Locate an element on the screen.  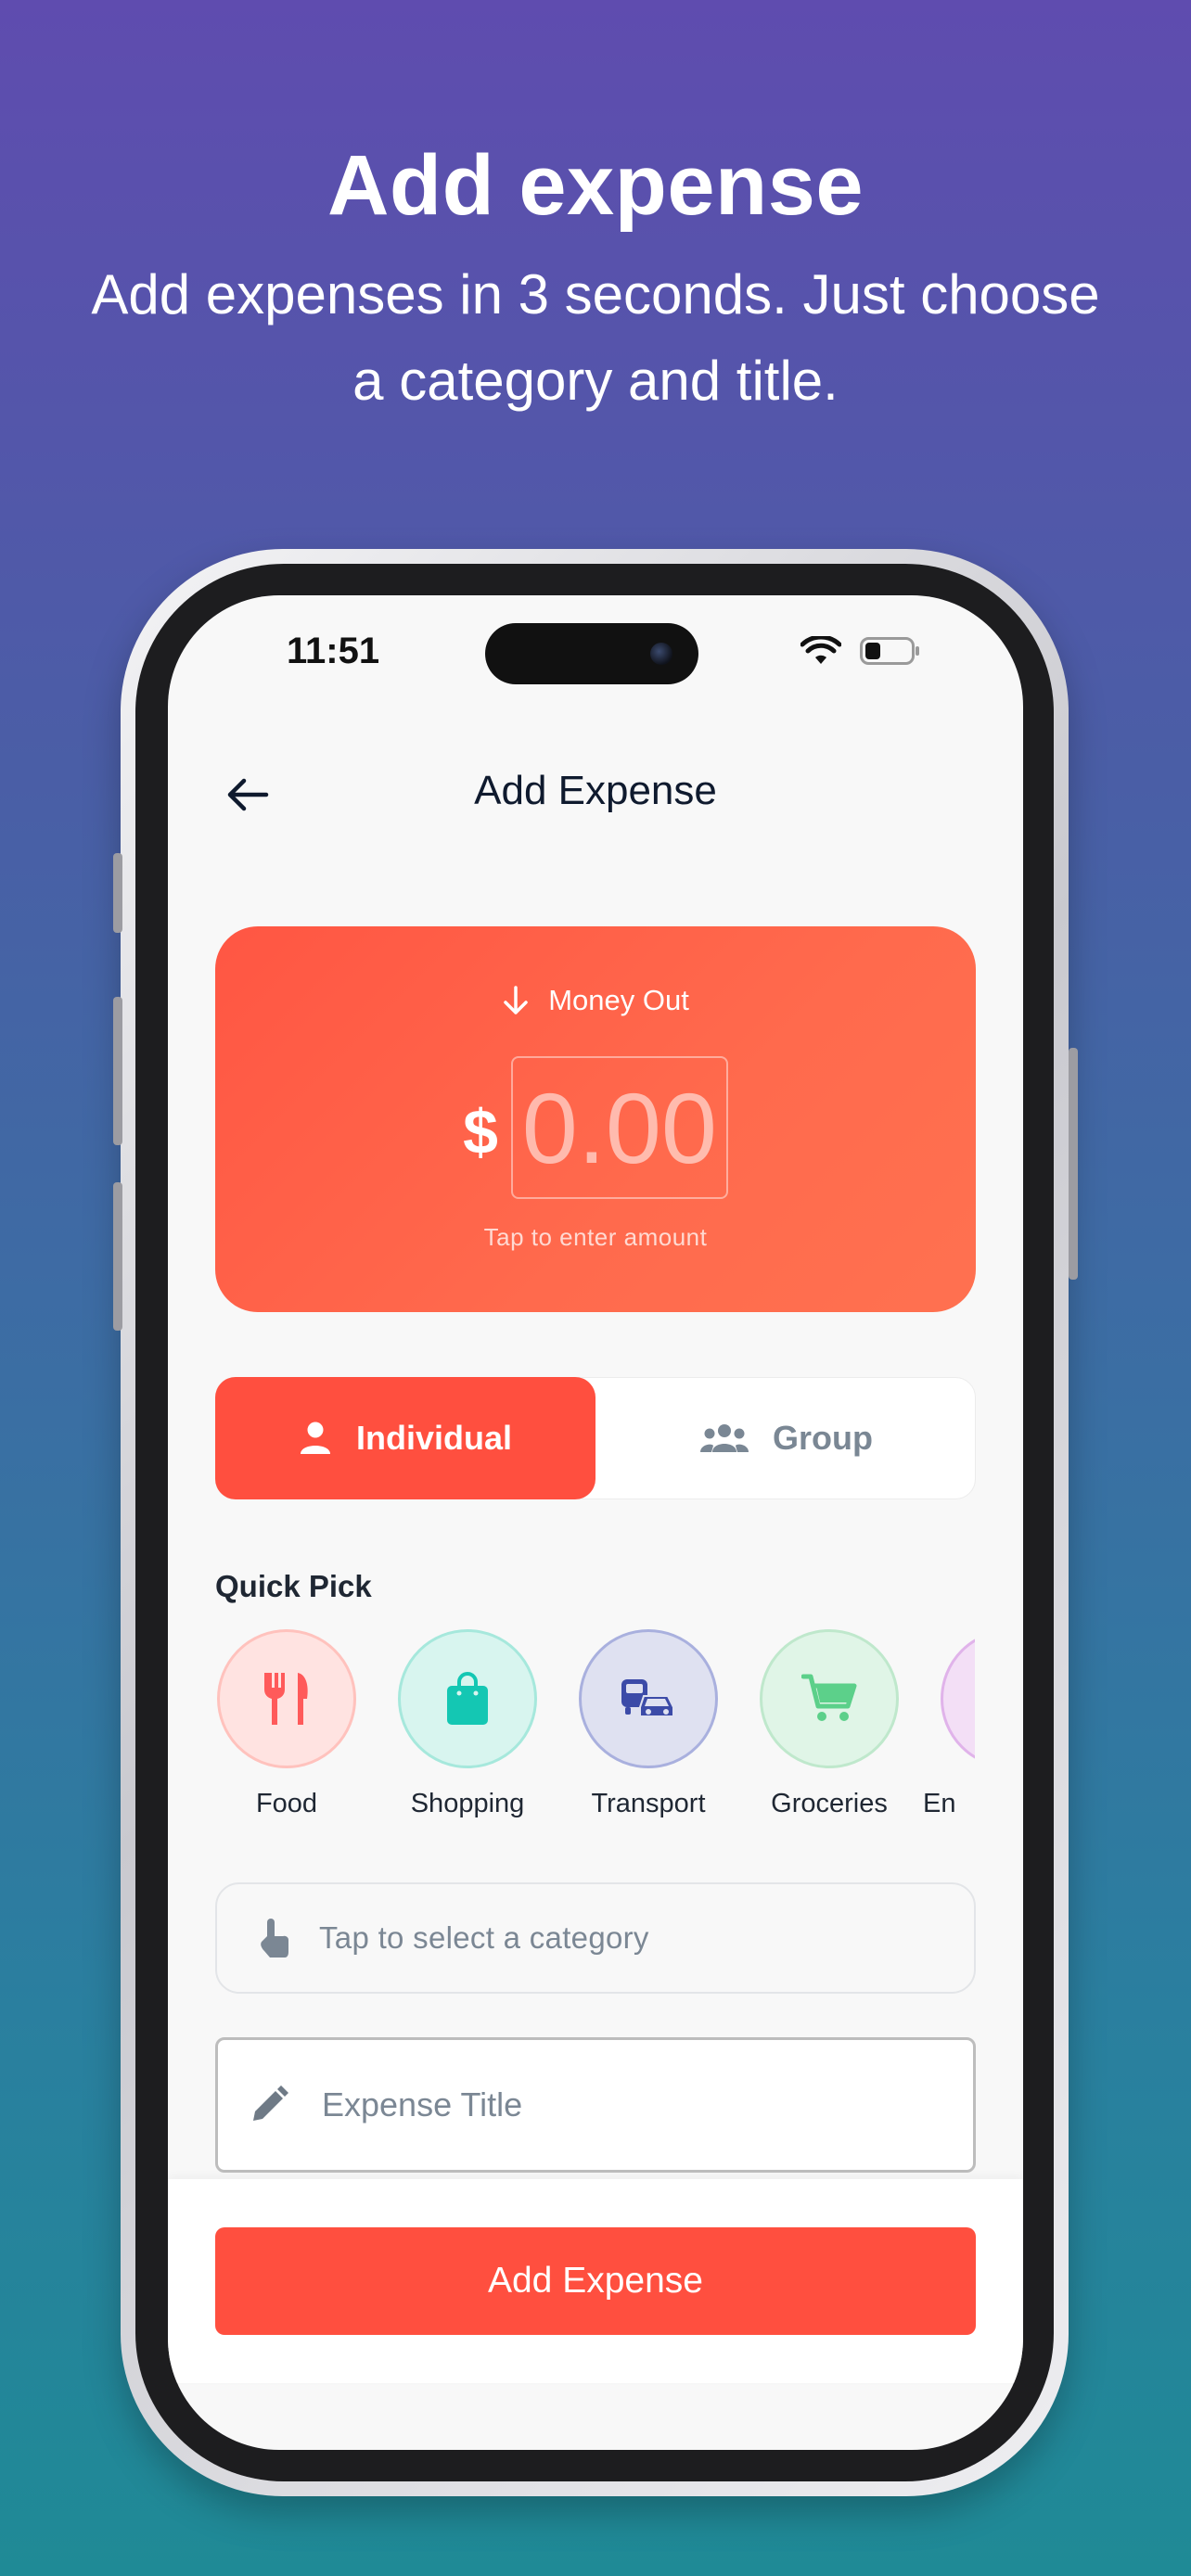
shopping-bag-icon is located at coordinates (467, 1699).